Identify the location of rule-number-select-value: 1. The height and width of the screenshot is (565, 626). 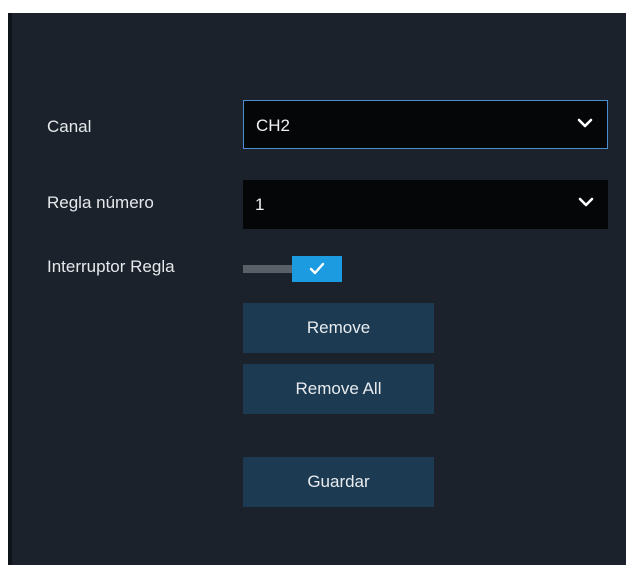
(260, 204).